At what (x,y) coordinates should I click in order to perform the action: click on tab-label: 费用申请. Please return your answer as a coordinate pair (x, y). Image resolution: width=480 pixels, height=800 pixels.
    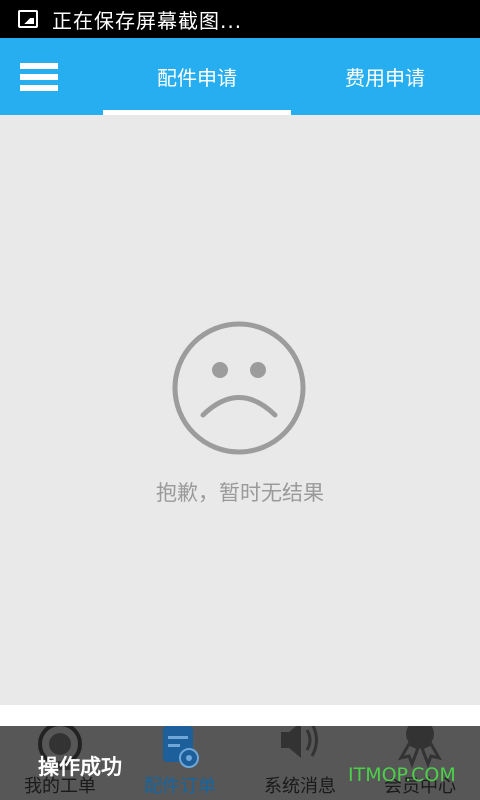
    Looking at the image, I should click on (385, 78).